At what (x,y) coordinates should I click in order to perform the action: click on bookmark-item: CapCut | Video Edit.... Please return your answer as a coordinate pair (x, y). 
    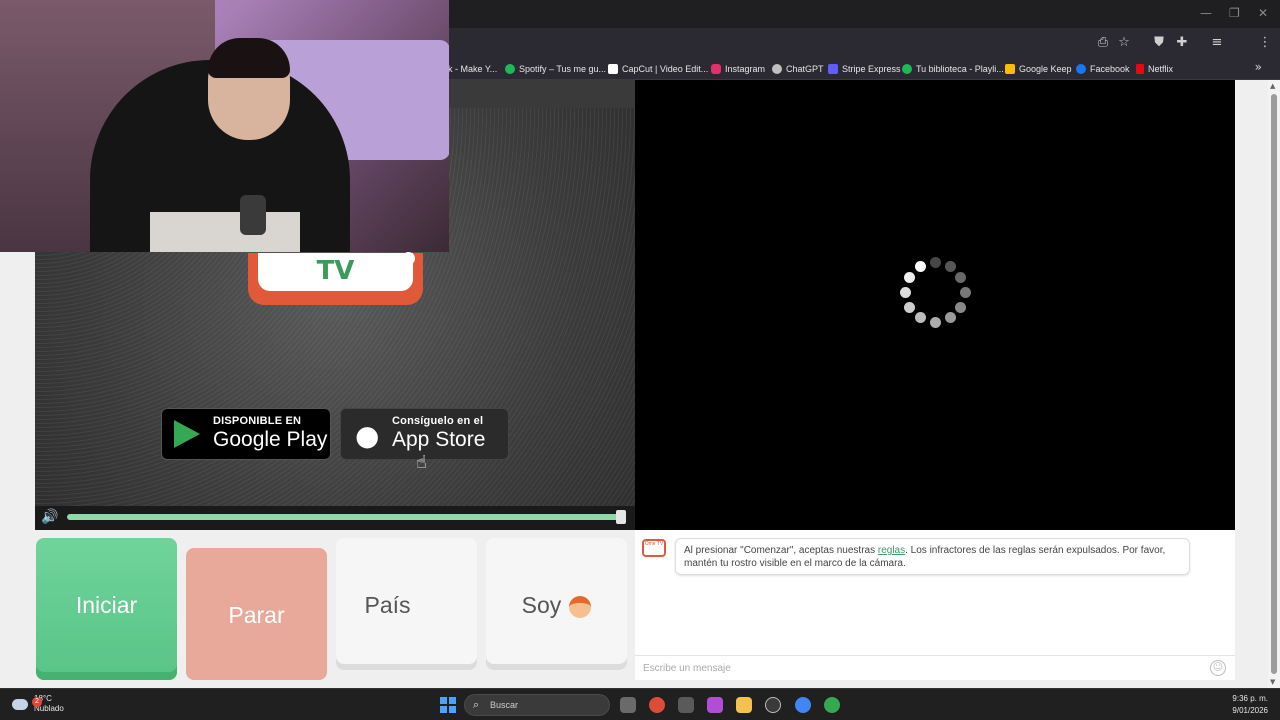
    Looking at the image, I should click on (658, 69).